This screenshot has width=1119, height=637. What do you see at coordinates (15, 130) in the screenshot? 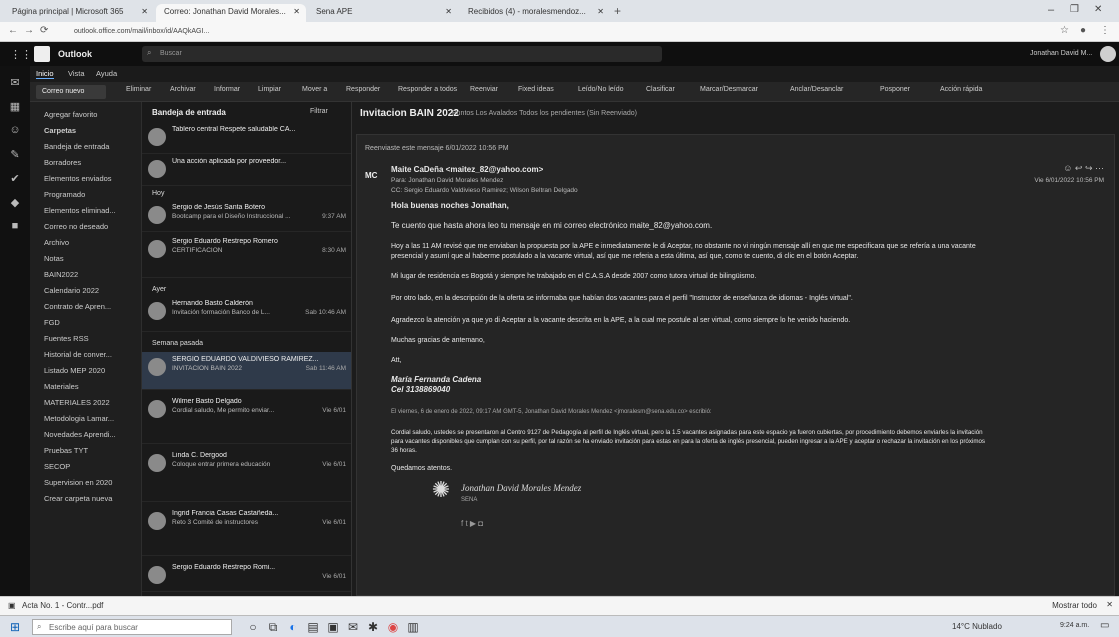
I see `people-icon: ☺` at bounding box center [15, 130].